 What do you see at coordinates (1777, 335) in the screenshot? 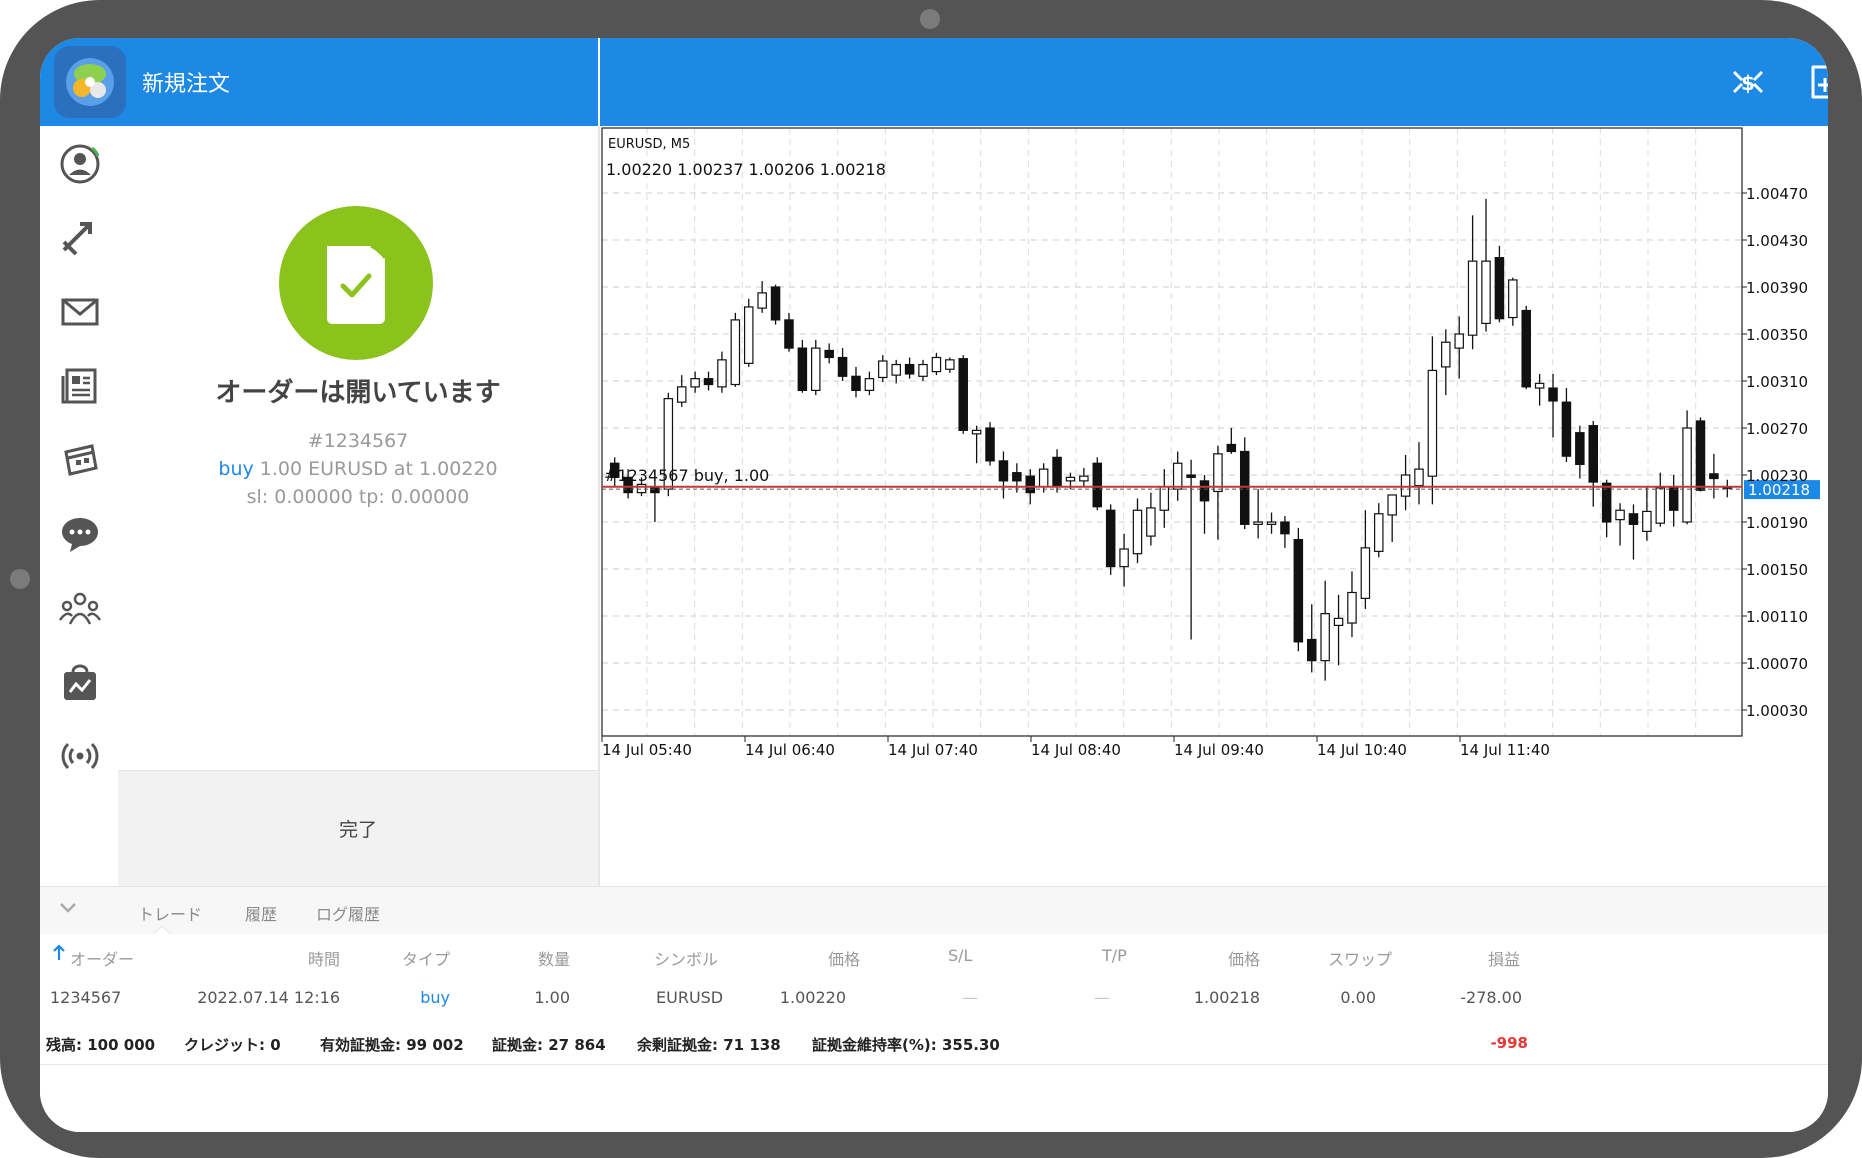
I see `y-tick-label: 1.00350` at bounding box center [1777, 335].